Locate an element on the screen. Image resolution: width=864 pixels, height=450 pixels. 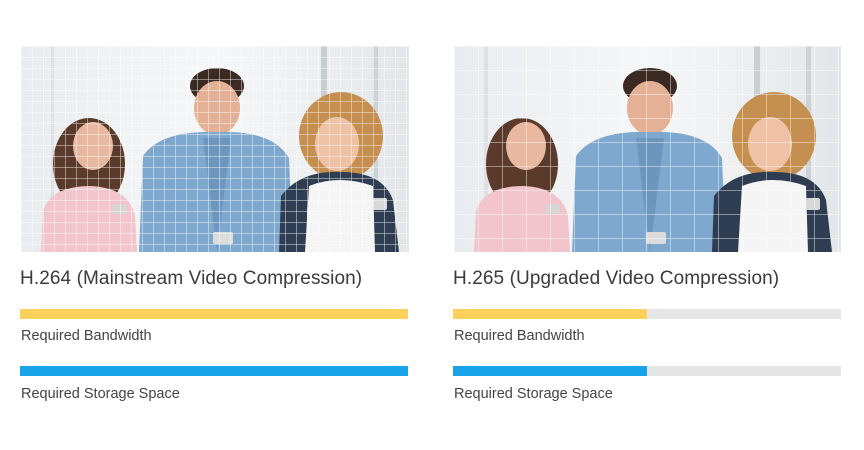
h264-bandwidth-bar is located at coordinates (214, 314).